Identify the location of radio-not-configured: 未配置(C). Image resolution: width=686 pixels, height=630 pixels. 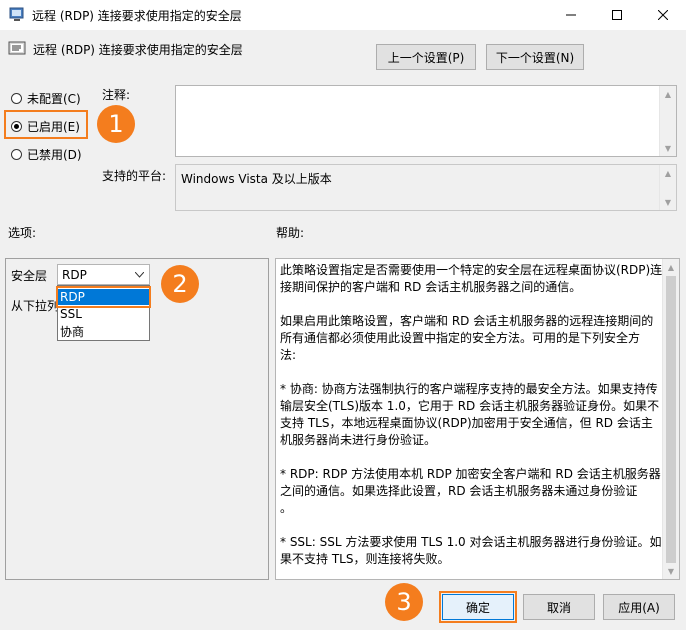
(46, 98).